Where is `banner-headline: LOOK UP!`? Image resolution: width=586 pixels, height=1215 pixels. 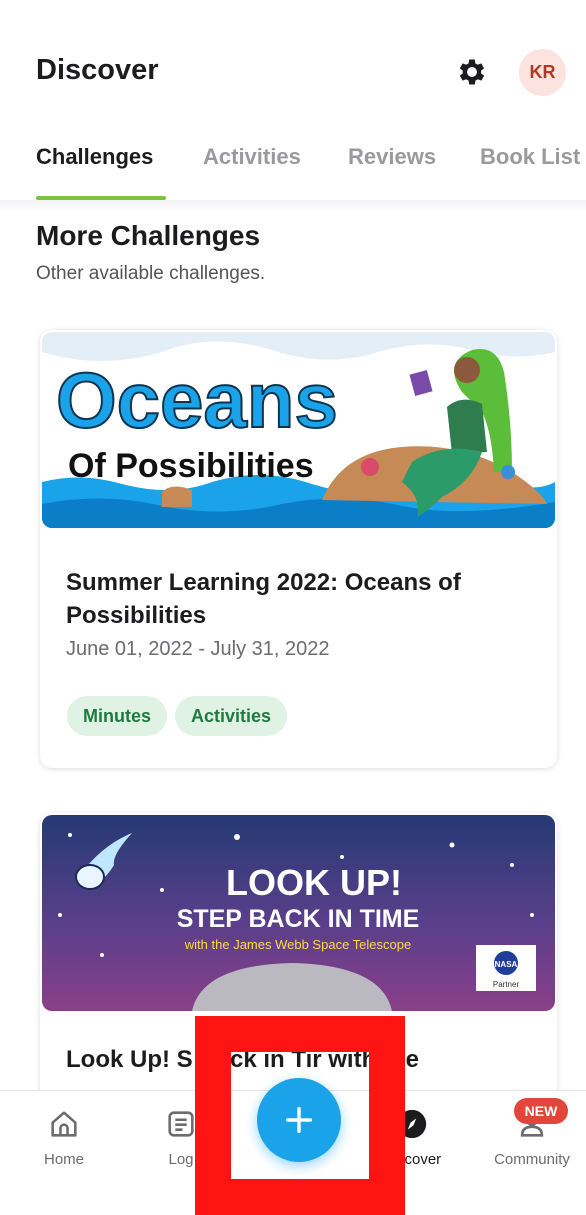
banner-headline: LOOK UP! is located at coordinates (314, 882).